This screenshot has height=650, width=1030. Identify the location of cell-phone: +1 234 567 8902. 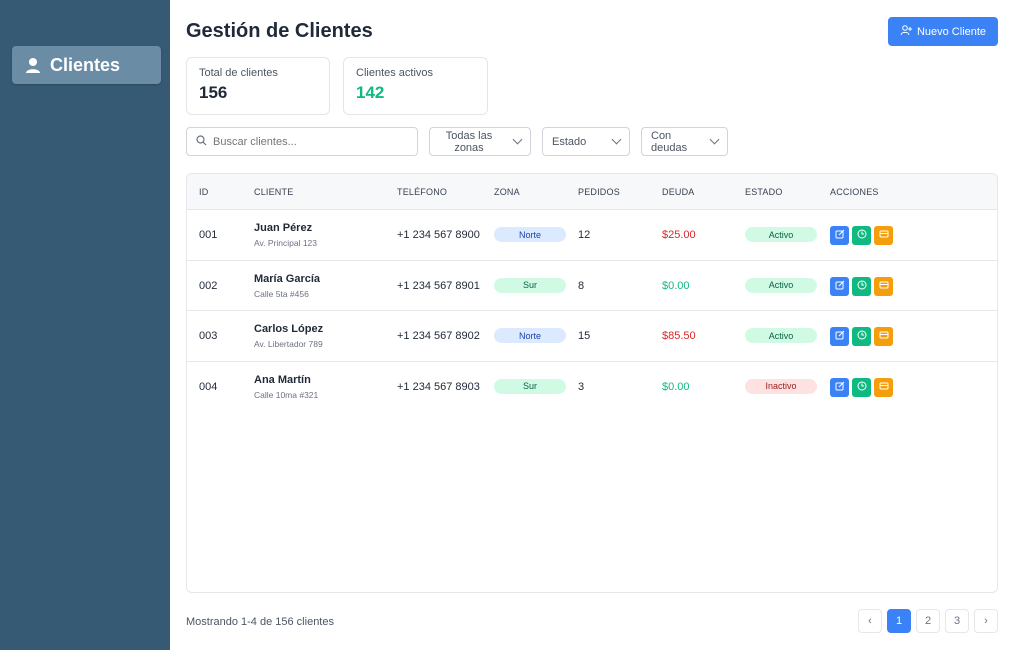
(438, 336).